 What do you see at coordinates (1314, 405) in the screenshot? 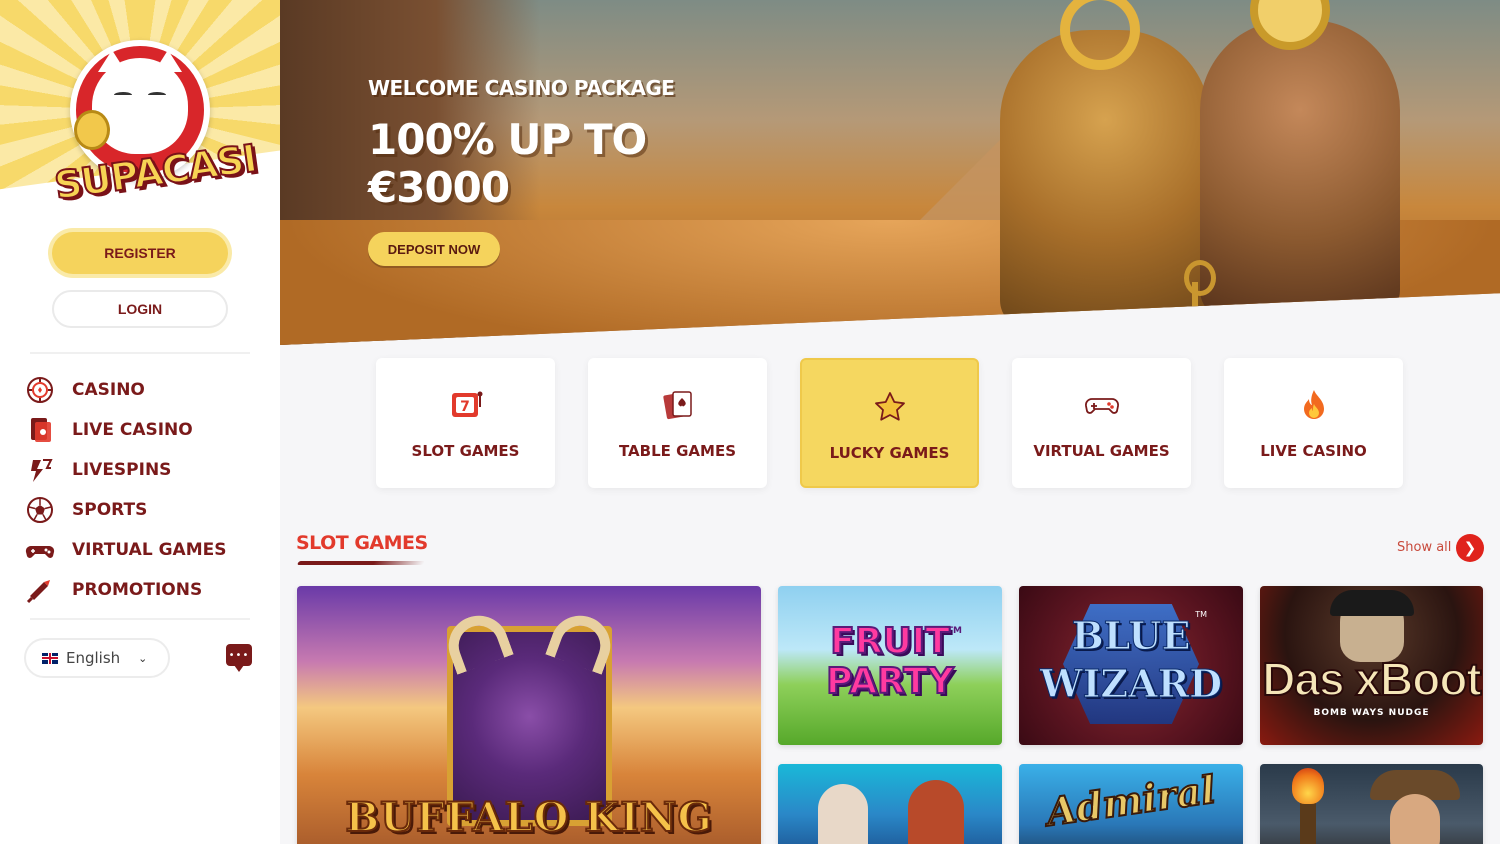
I see `flame-icon` at bounding box center [1314, 405].